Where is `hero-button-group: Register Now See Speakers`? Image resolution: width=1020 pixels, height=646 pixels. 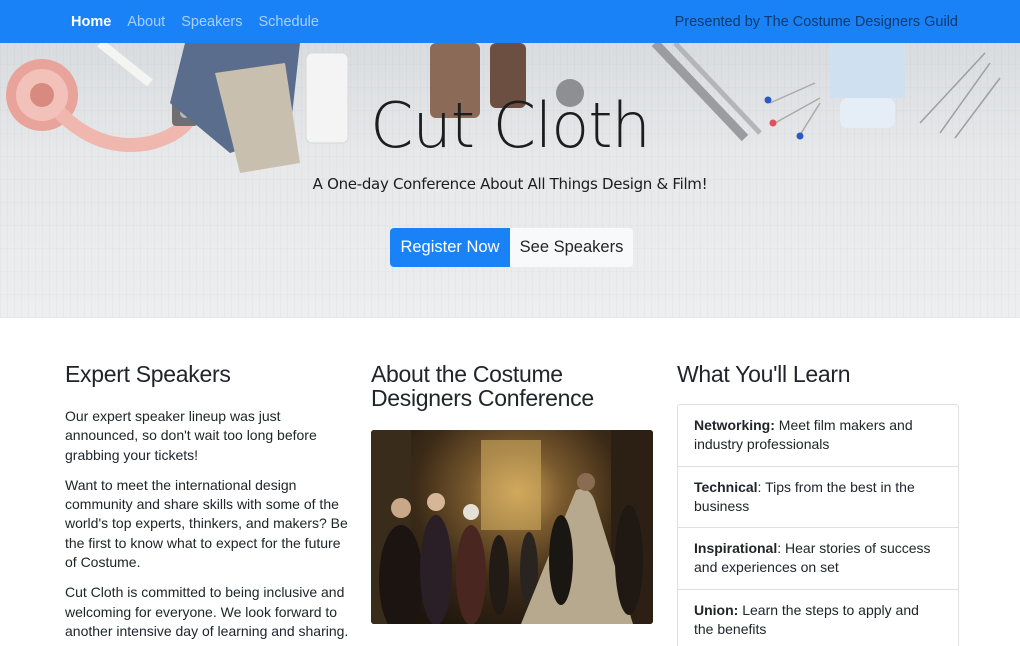
hero-button-group: Register Now See Speakers is located at coordinates (511, 247).